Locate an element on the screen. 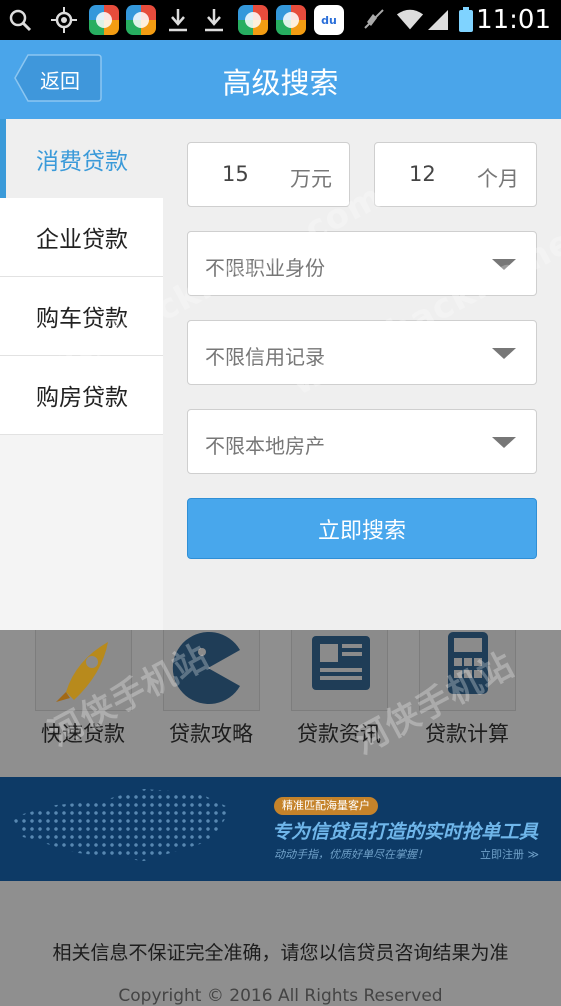  sidebar-item-consumer-loan: 消费贷款 is located at coordinates (81, 158).